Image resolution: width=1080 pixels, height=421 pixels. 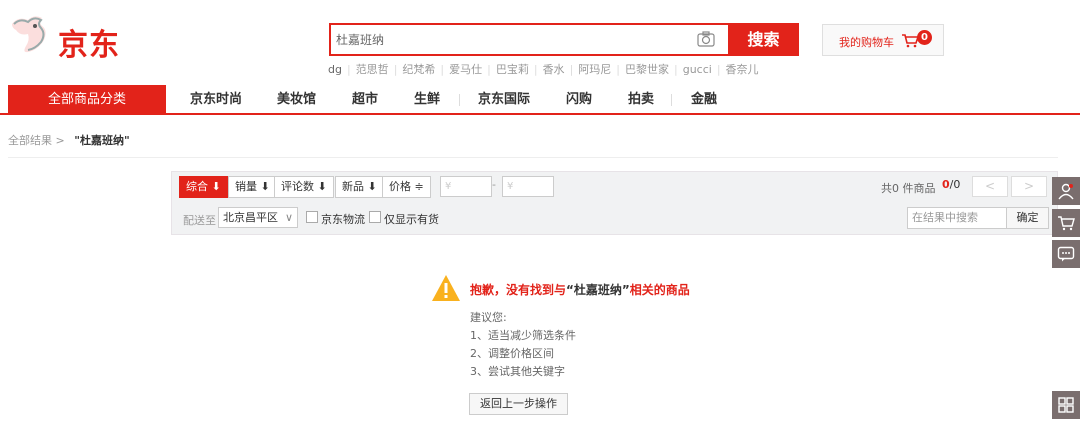 I want to click on sort-comprehensive: 综合 ⬇, so click(x=203, y=187).